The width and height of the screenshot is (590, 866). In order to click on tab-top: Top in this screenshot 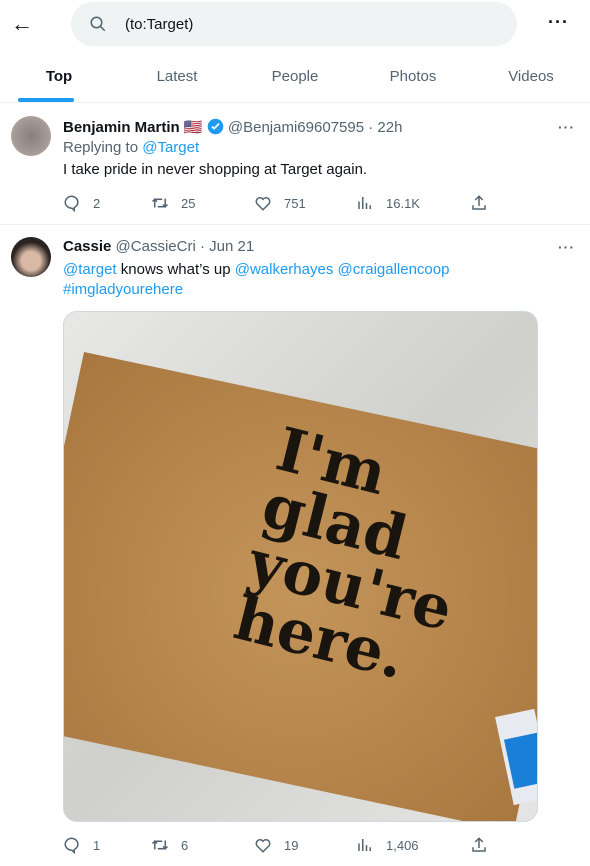, I will do `click(59, 76)`.